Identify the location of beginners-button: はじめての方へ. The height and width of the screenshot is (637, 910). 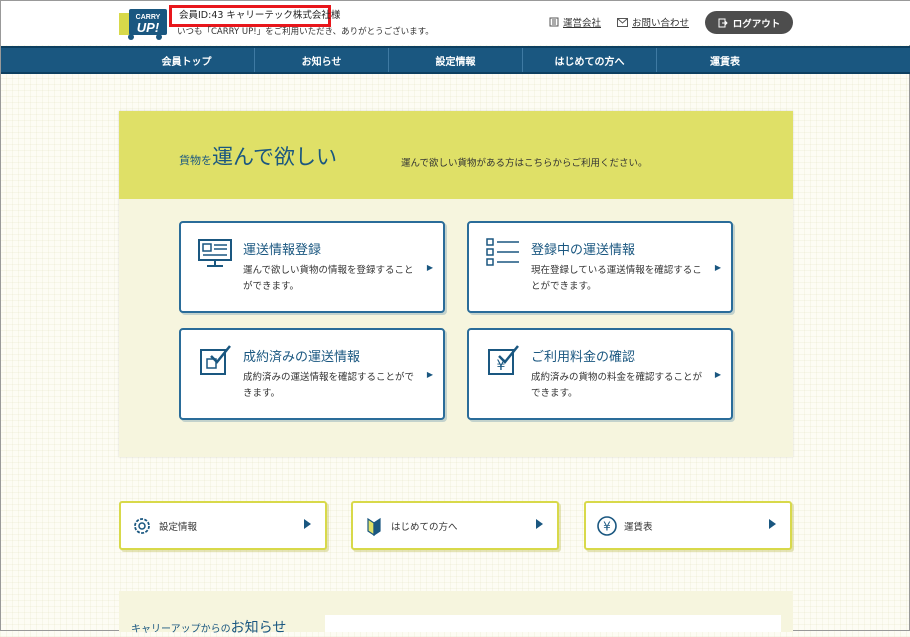
(455, 525).